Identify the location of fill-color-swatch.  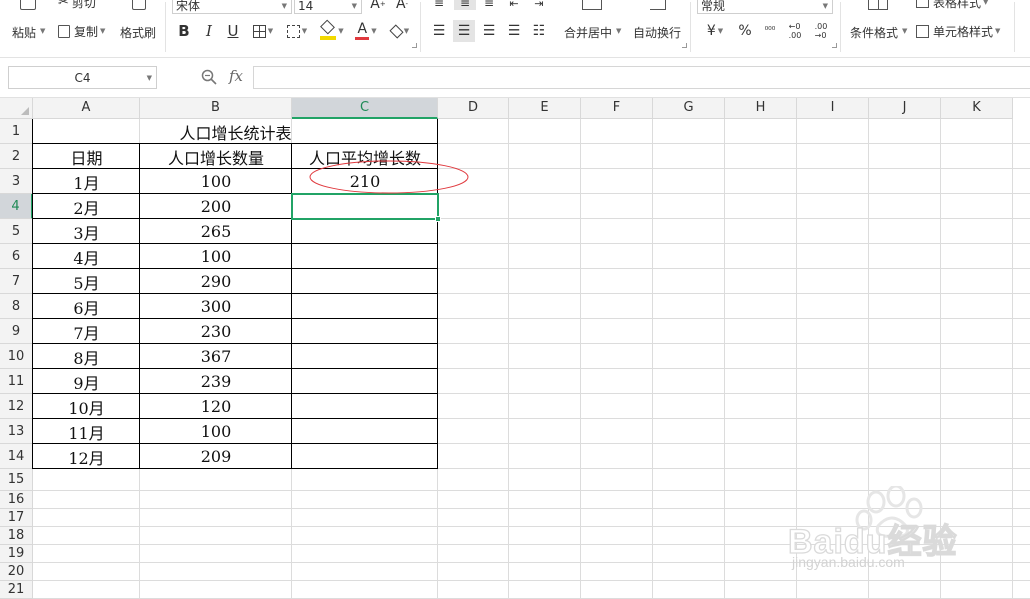
(328, 38).